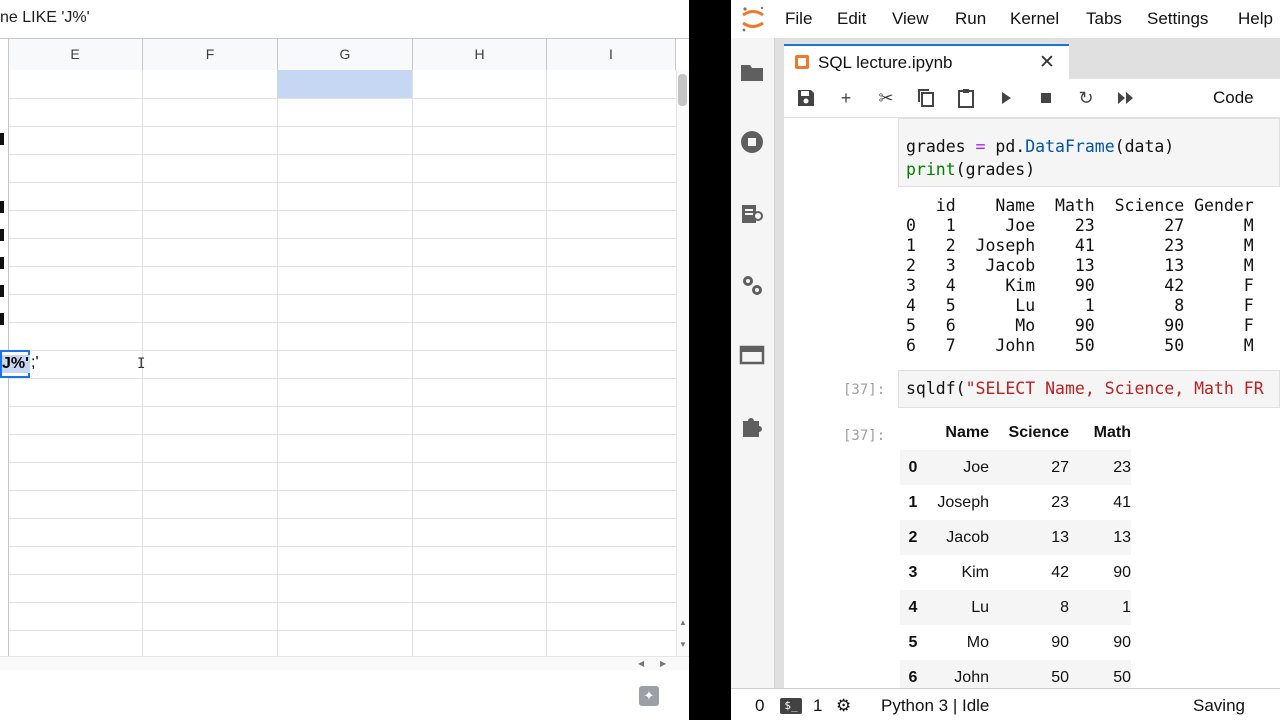 Image resolution: width=1280 pixels, height=720 pixels. Describe the element at coordinates (1034, 19) in the screenshot. I see `menu-kernel: Kernel` at that location.